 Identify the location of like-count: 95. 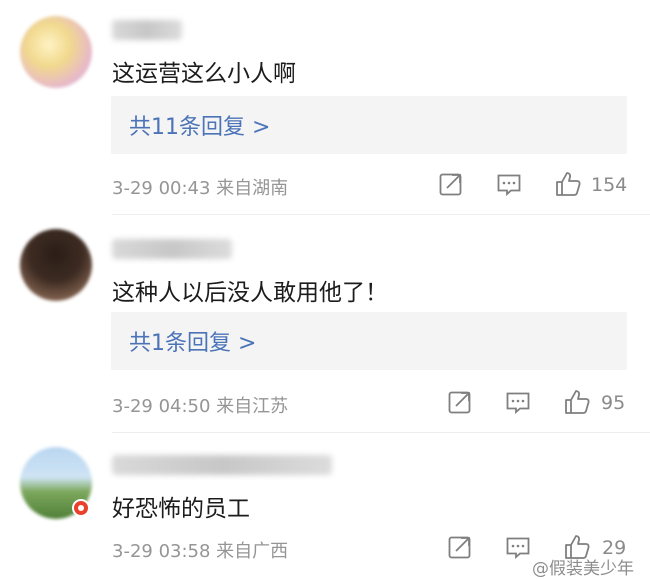
(613, 403).